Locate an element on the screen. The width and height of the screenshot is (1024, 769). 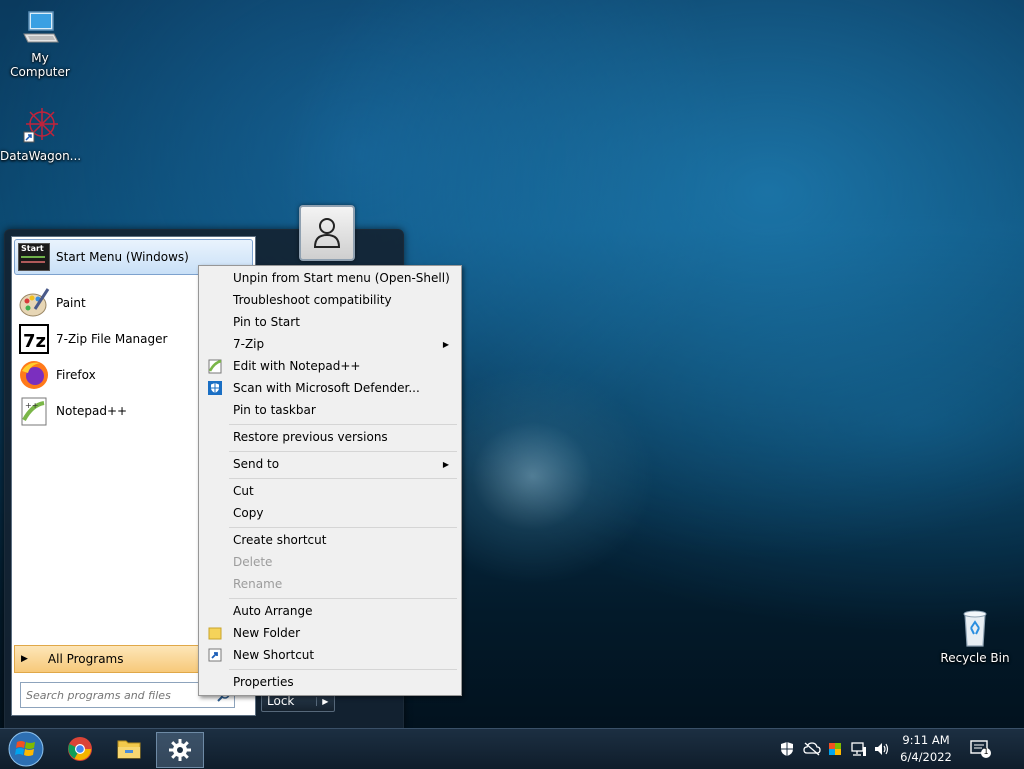
user-picture is located at coordinates (327, 233).